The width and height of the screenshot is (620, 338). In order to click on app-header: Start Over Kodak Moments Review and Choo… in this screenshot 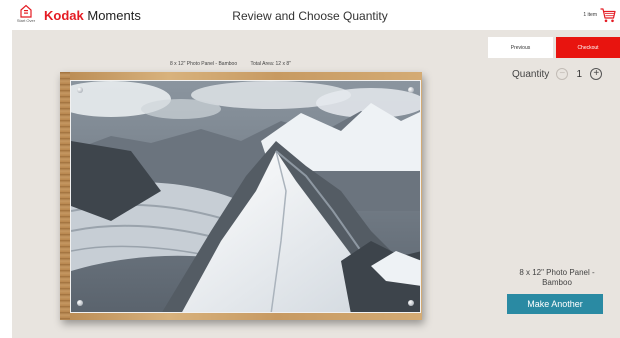, I will do `click(310, 15)`.